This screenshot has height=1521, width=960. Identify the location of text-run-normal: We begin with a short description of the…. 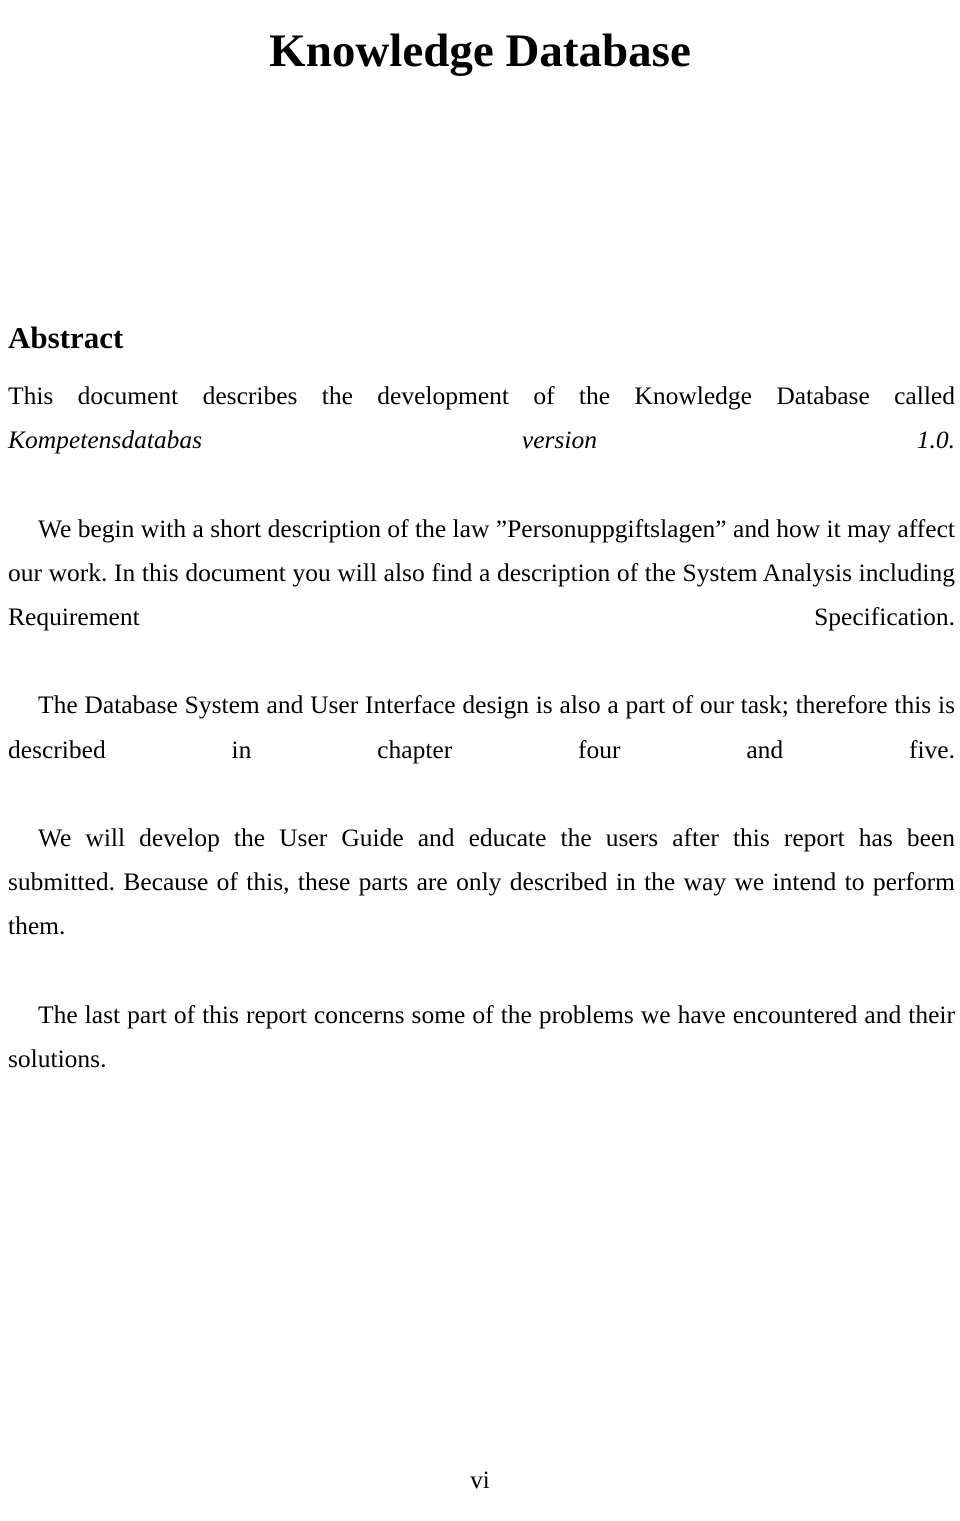
(481, 572).